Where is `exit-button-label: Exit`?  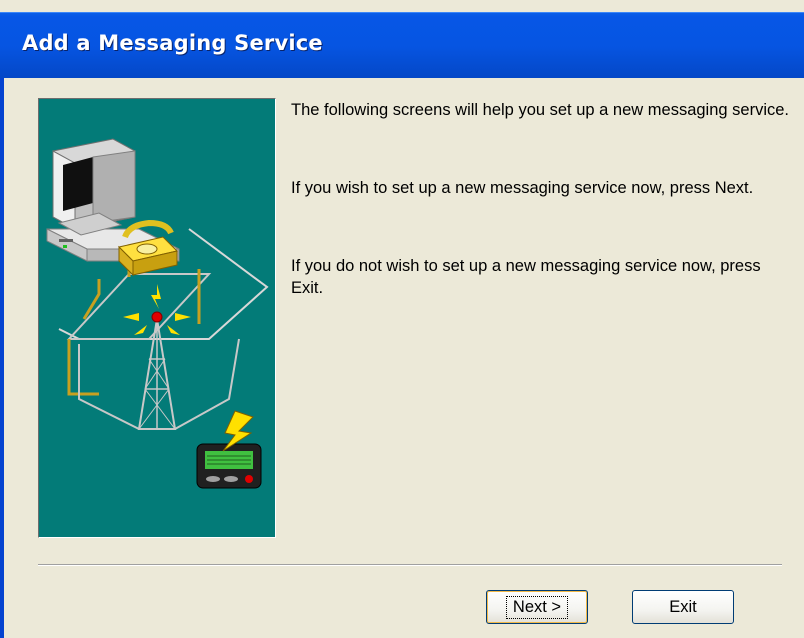 exit-button-label: Exit is located at coordinates (683, 606).